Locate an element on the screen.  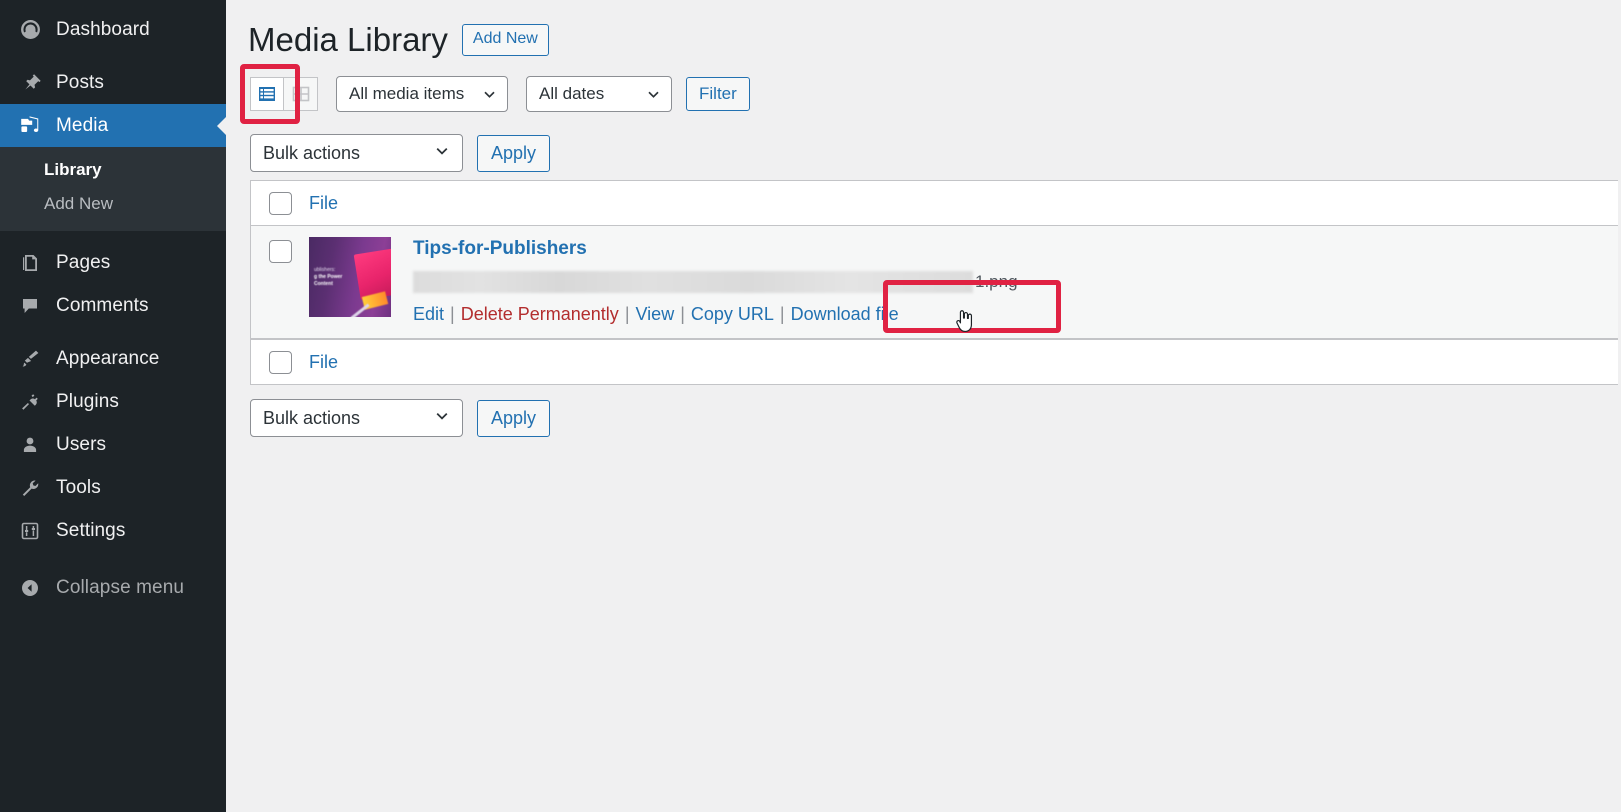
column-header-file: File is located at coordinates (323, 203).